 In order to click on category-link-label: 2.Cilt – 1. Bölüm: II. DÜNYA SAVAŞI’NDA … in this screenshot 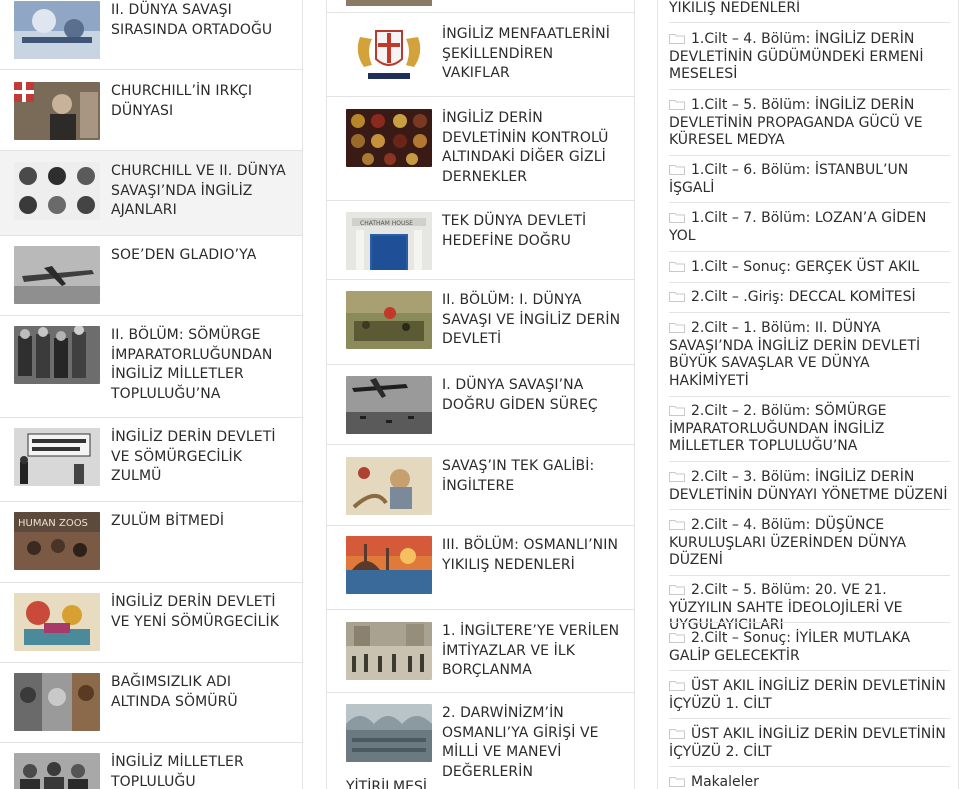, I will do `click(794, 354)`.